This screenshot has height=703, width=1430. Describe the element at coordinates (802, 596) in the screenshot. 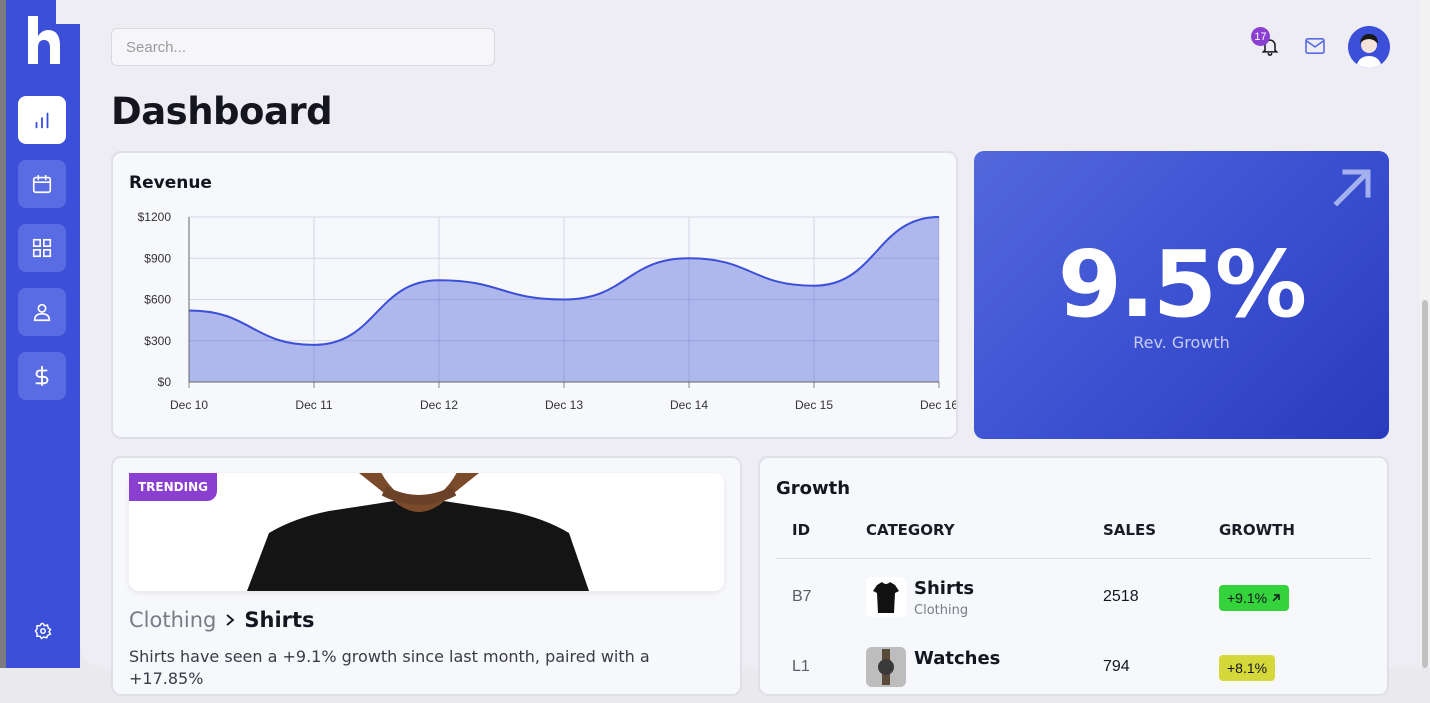

I see `row-id: B7` at that location.